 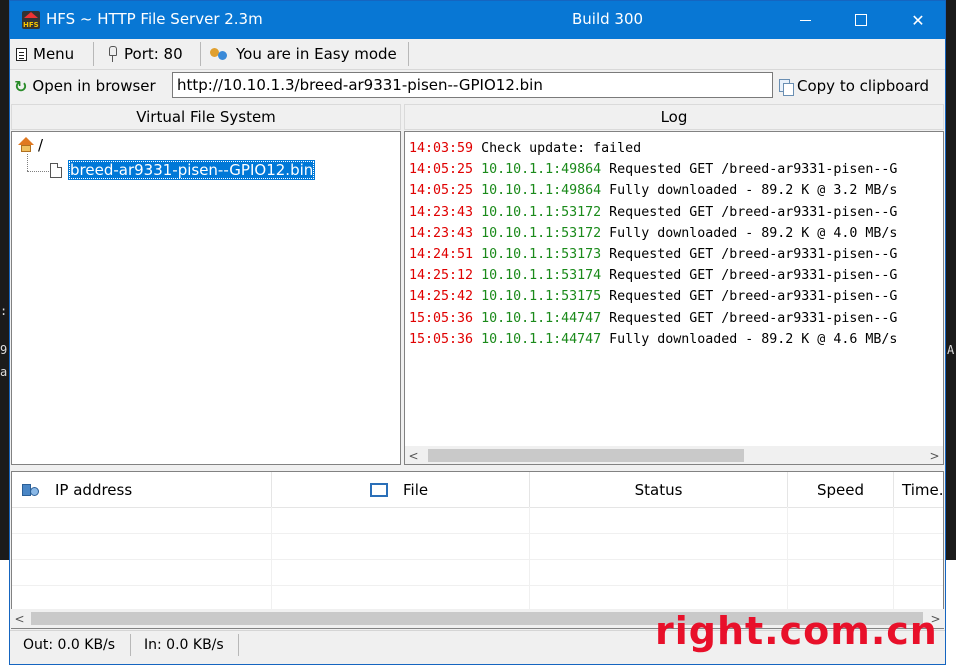 I want to click on log-address: 10.10.1.1:53174, so click(x=541, y=276).